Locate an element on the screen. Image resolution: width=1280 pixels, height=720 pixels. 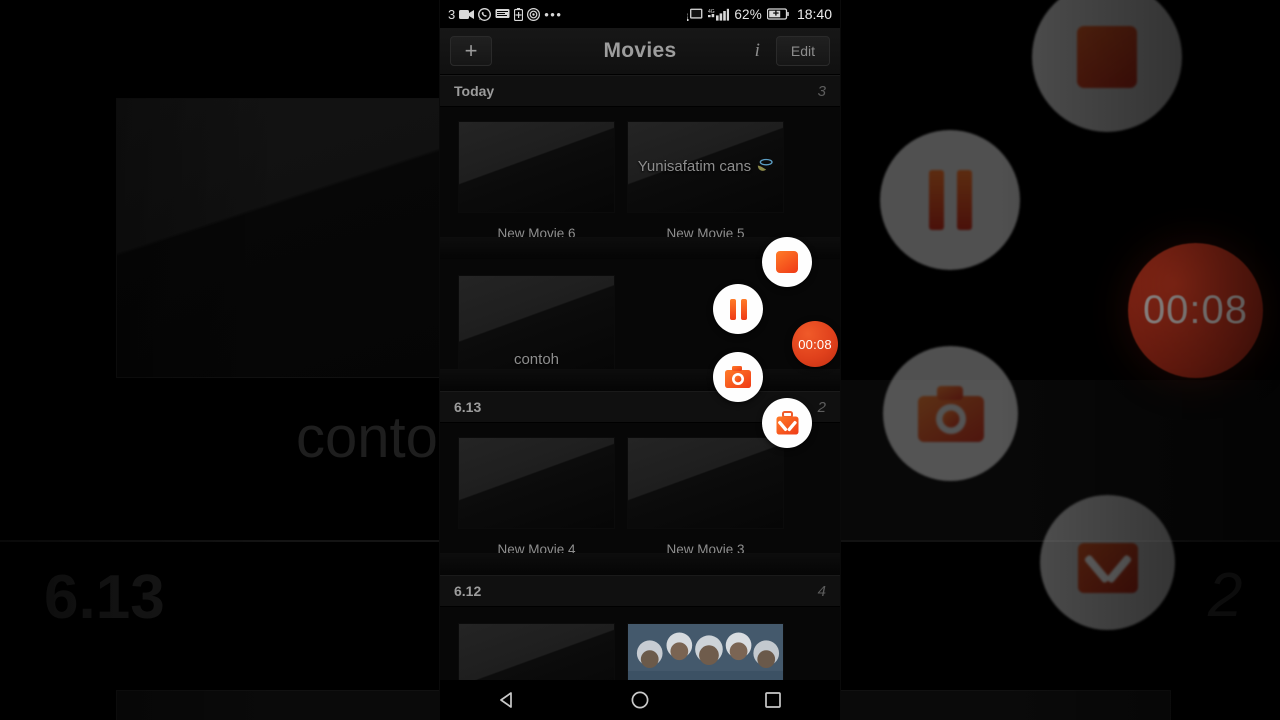
pause-recording-button is located at coordinates (738, 309).